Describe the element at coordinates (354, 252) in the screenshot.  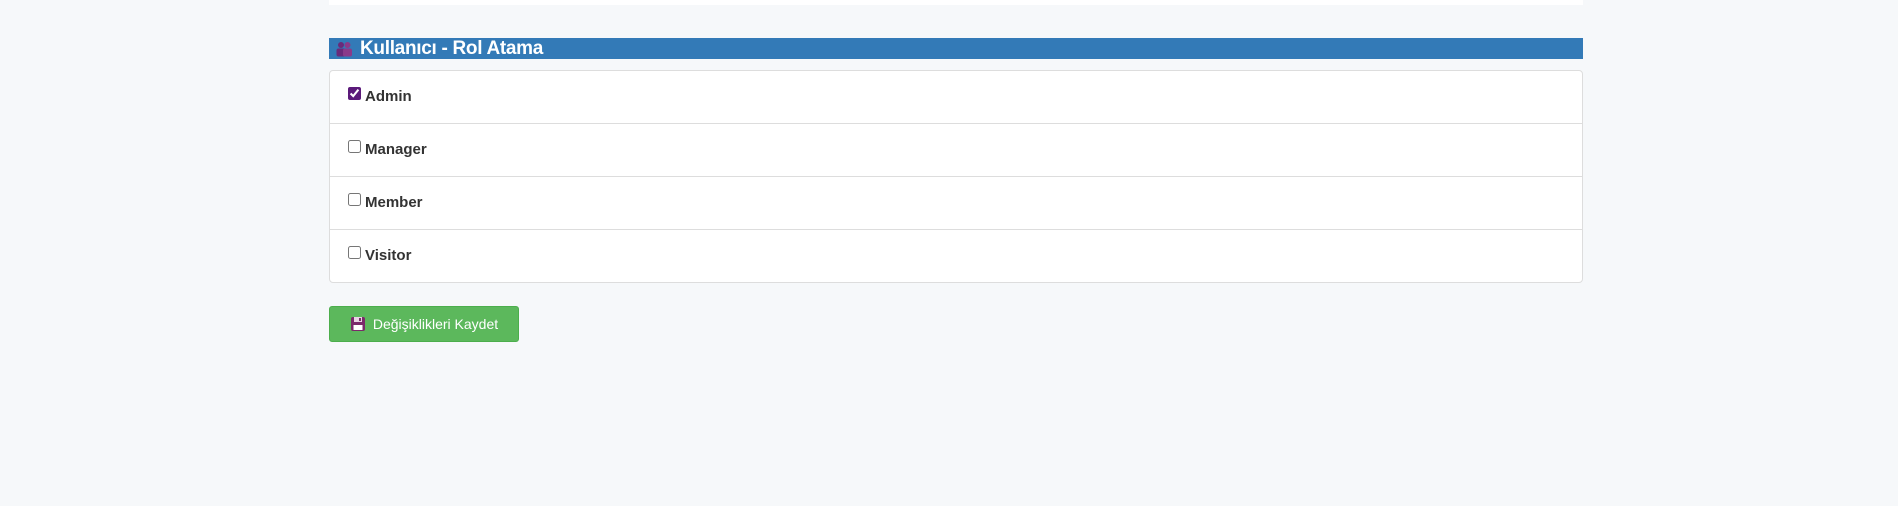
I see `role-checkbox-visitor` at that location.